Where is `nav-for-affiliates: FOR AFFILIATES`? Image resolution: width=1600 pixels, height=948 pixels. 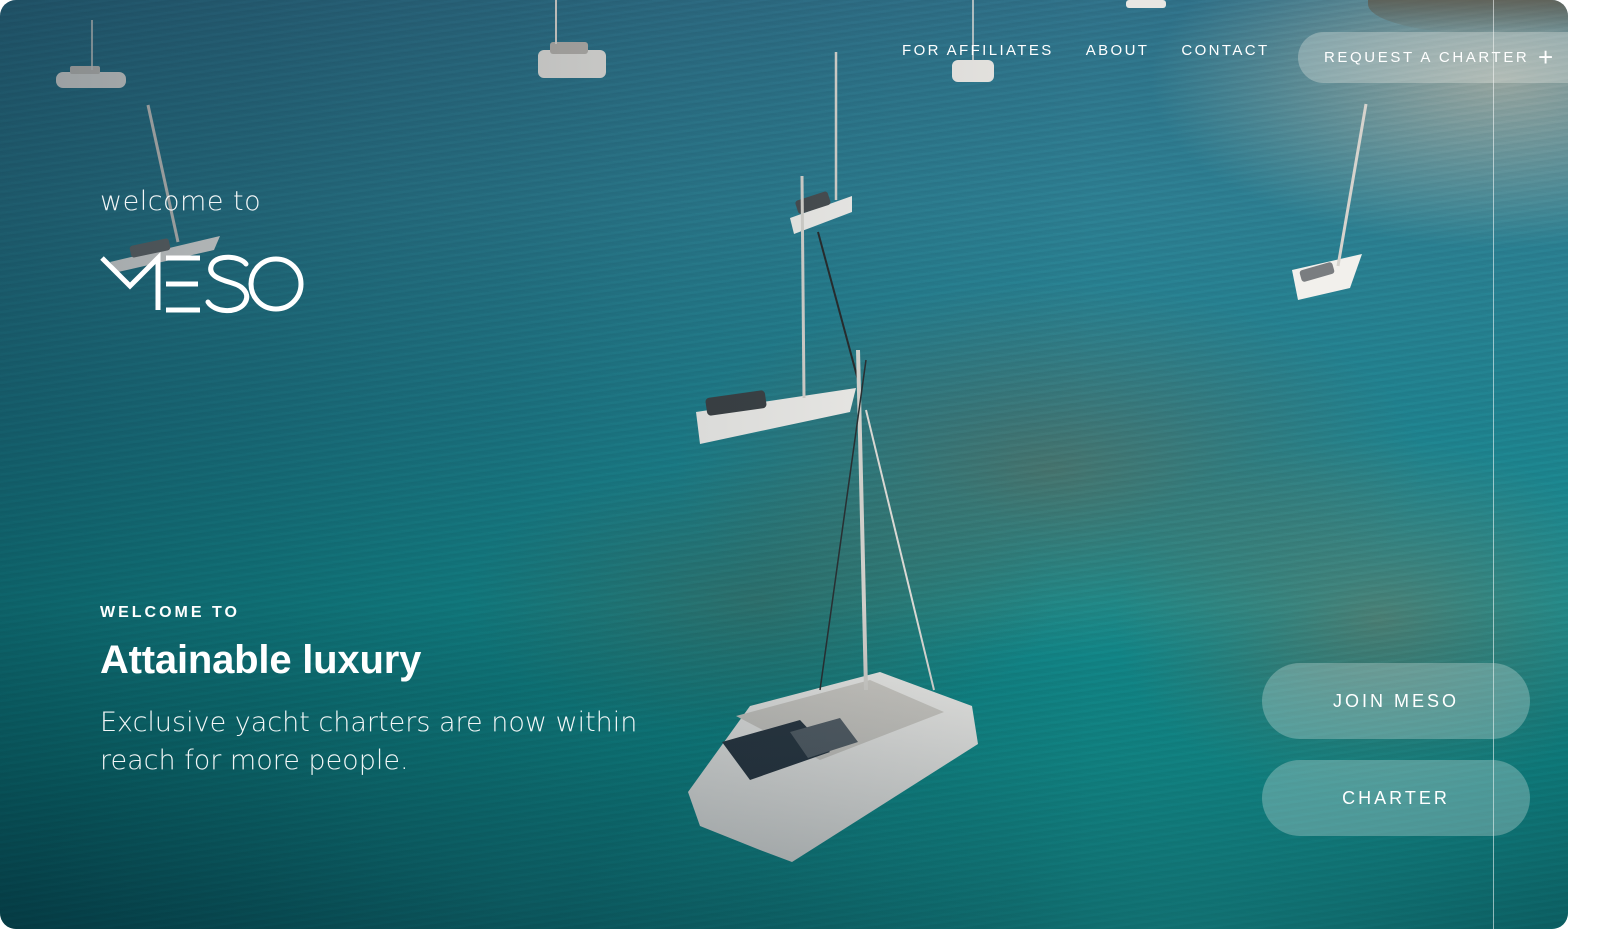 nav-for-affiliates: FOR AFFILIATES is located at coordinates (978, 50).